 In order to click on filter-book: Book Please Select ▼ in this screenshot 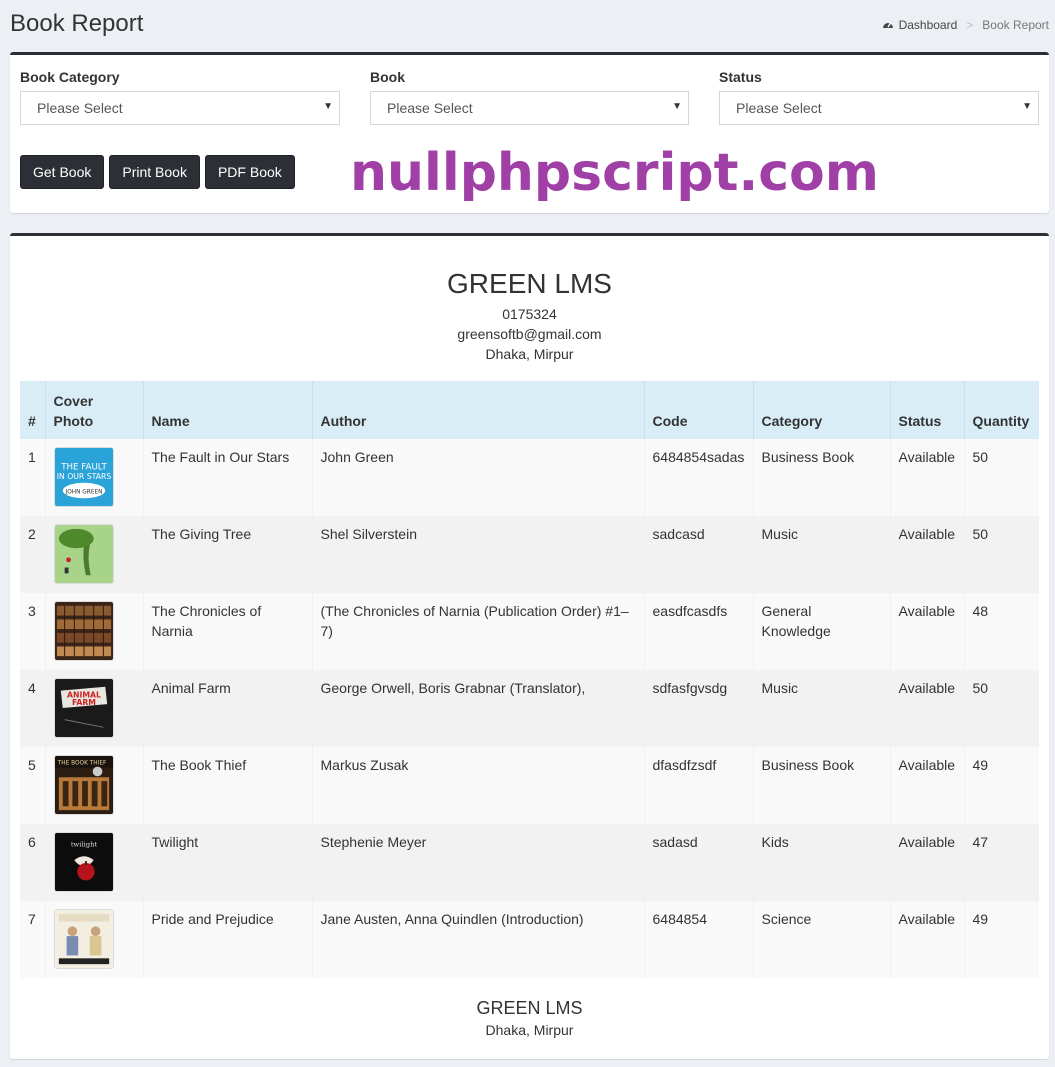, I will do `click(529, 97)`.